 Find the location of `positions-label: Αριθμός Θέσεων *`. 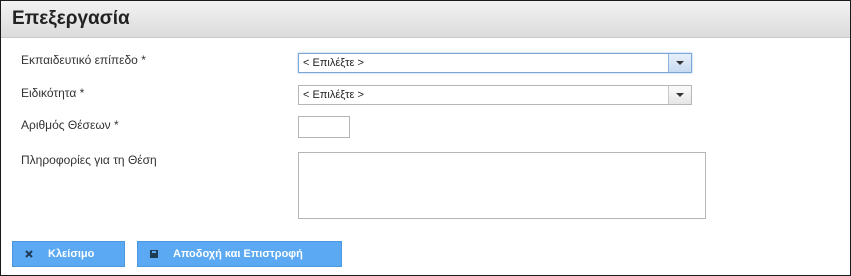

positions-label: Αριθμός Θέσεων * is located at coordinates (70, 125).